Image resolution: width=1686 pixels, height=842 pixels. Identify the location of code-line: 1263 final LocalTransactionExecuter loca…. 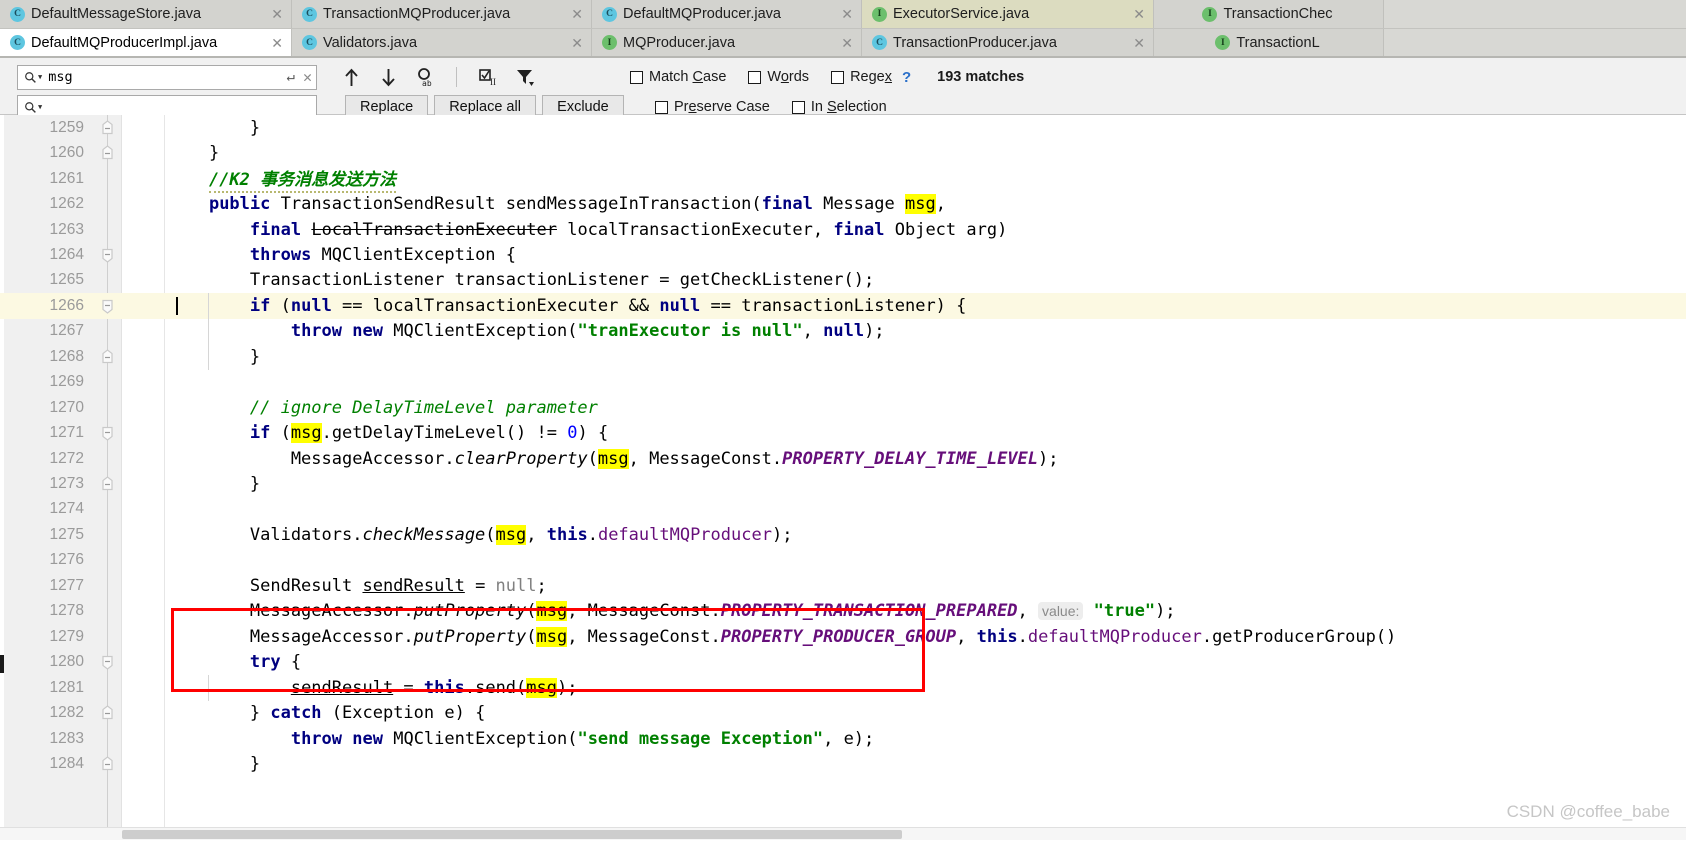
(843, 229).